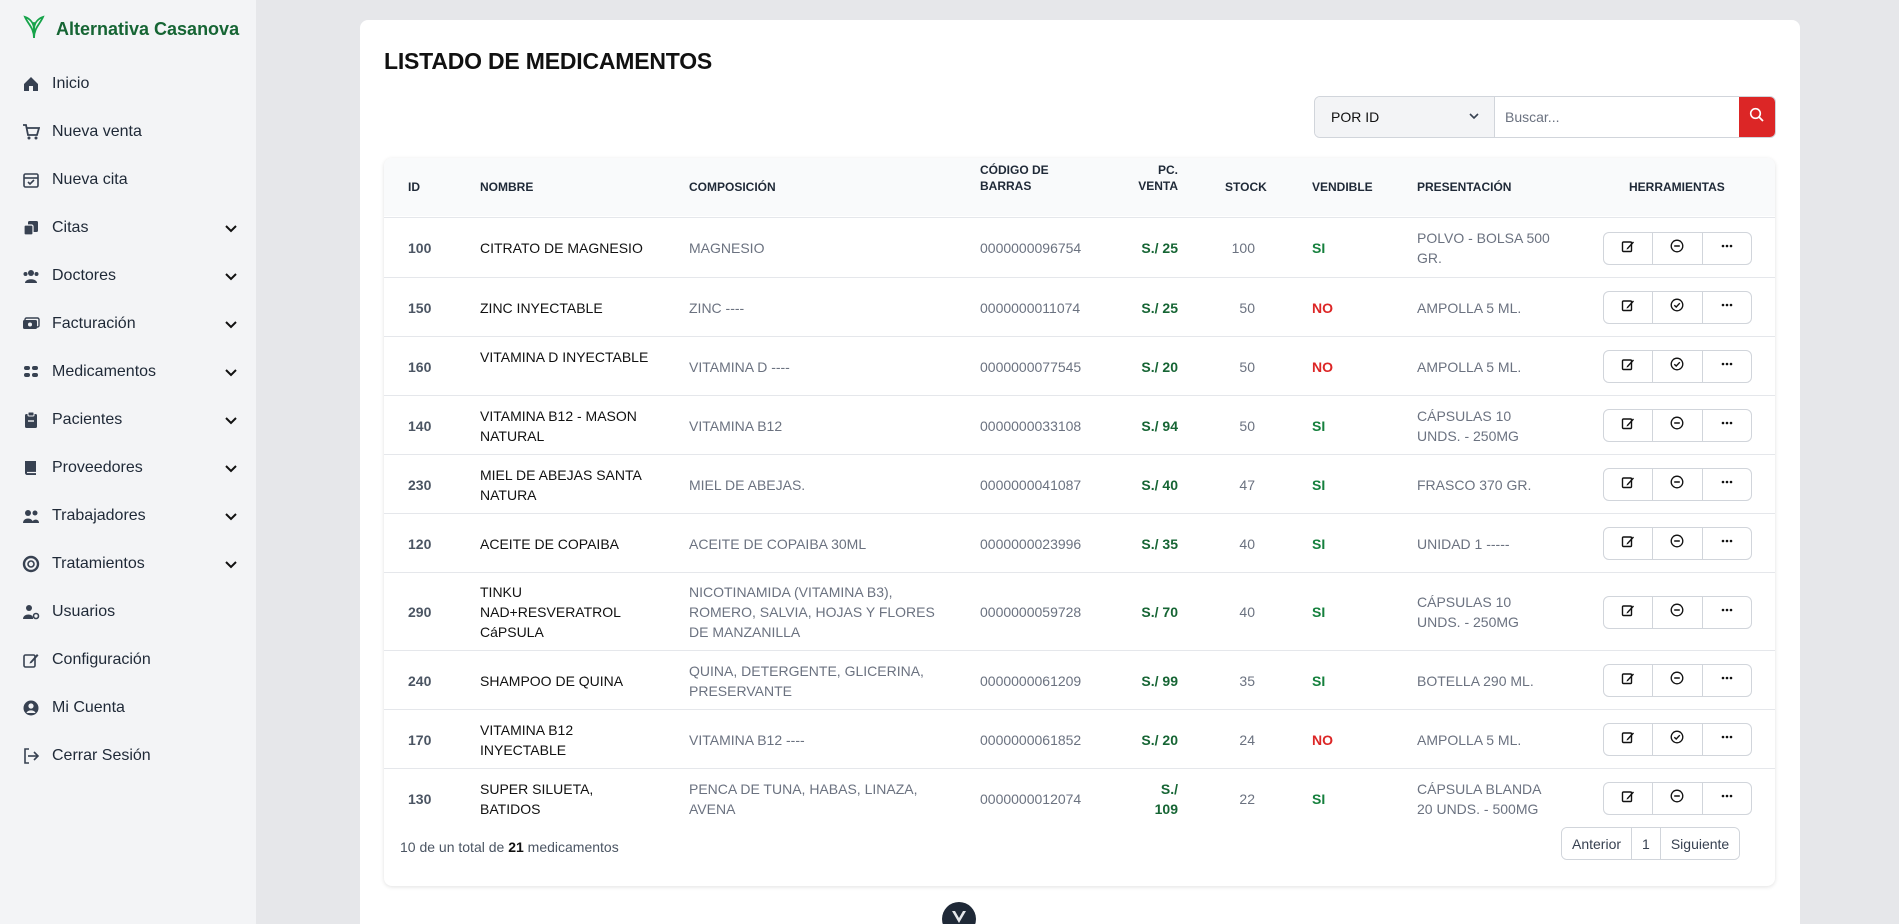  Describe the element at coordinates (128, 324) in the screenshot. I see `sidebar-item-facturacion: Facturación` at that location.